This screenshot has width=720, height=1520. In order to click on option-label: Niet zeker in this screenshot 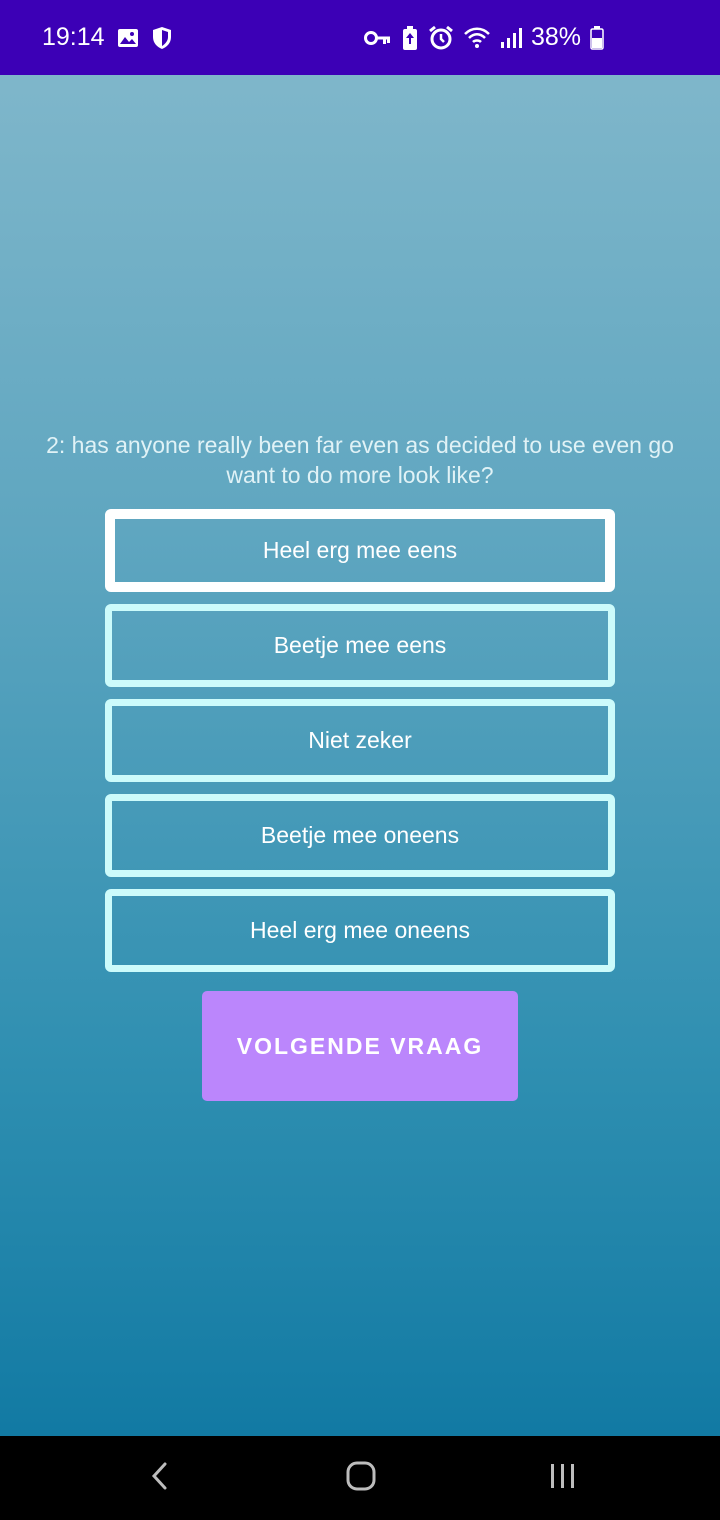, I will do `click(360, 740)`.